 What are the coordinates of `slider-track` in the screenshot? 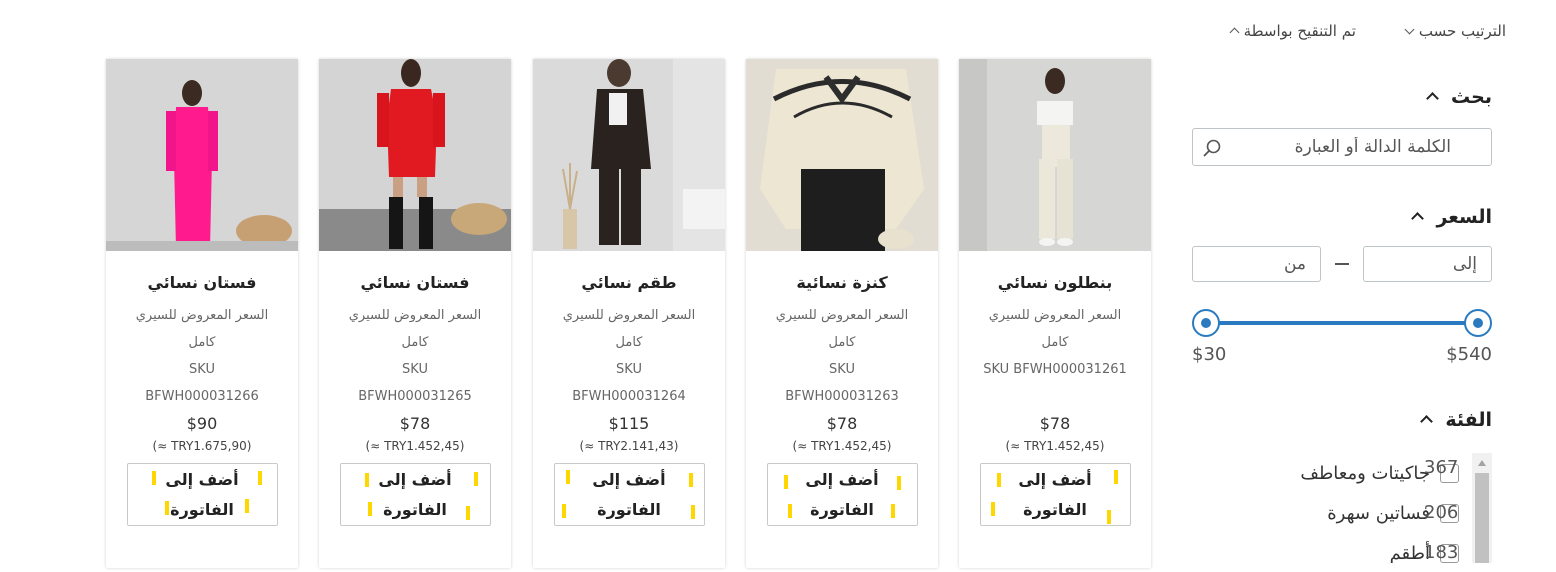 It's located at (1342, 323).